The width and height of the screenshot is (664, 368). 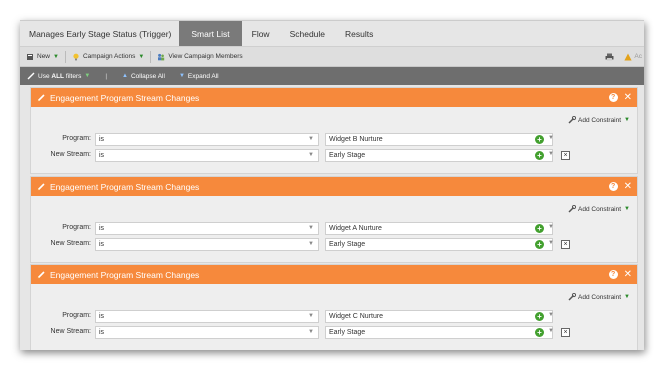 What do you see at coordinates (31, 76) in the screenshot?
I see `filter-icon` at bounding box center [31, 76].